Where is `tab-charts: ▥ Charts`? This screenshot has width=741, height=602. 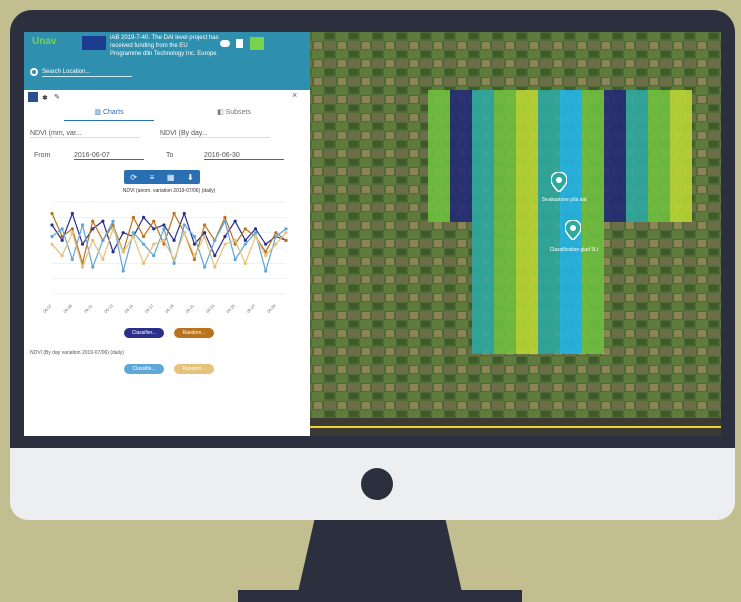
tab-charts: ▥ Charts is located at coordinates (109, 114).